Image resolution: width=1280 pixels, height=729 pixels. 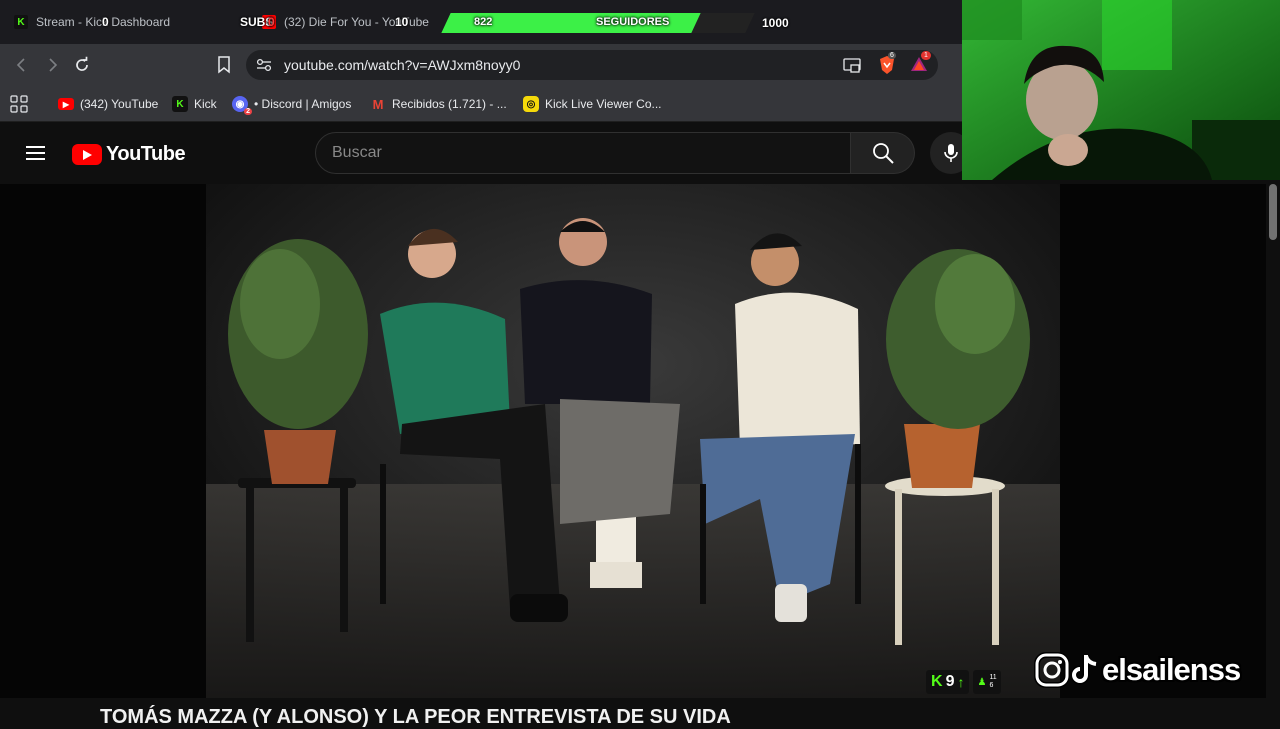 I want to click on bookmark-label: • Discord | Amigos, so click(x=303, y=104).